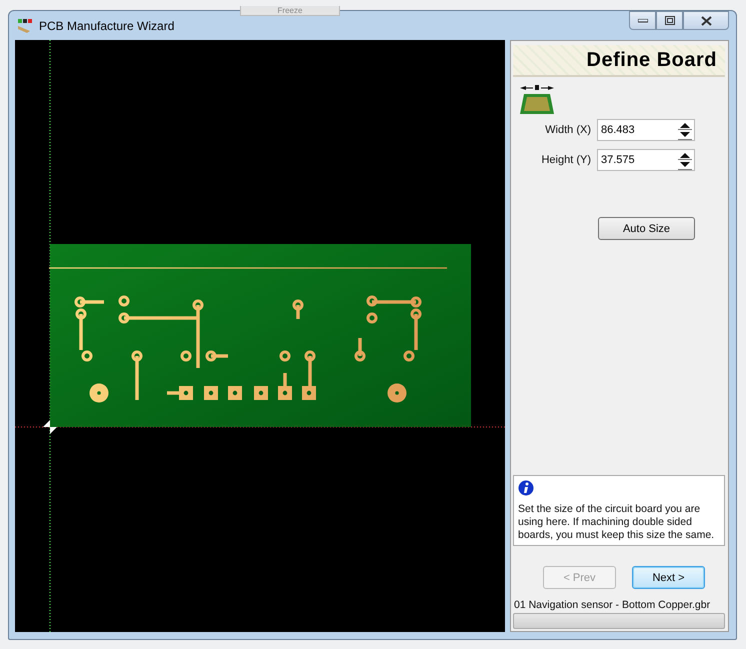 This screenshot has height=649, width=746. I want to click on number-field: 37.575, so click(646, 160).